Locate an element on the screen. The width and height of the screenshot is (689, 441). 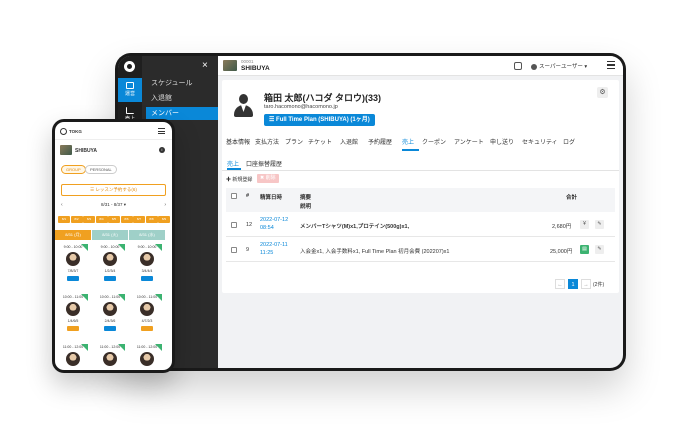
next-page-button: → is located at coordinates (586, 284).